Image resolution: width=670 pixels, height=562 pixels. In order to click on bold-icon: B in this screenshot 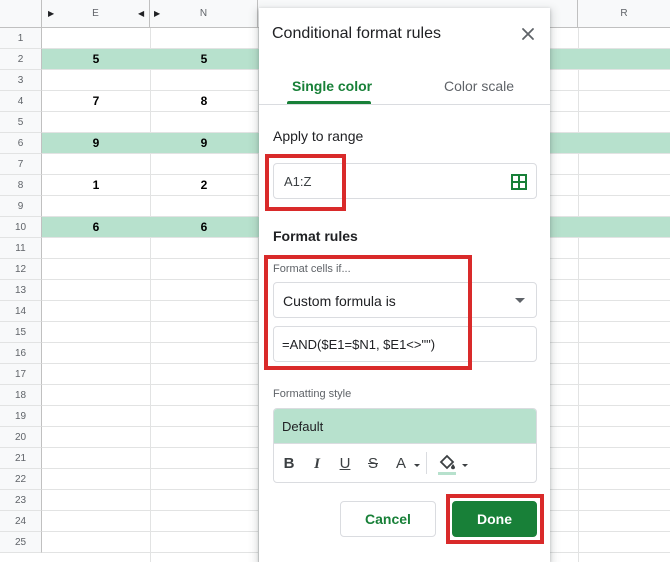, I will do `click(289, 464)`.